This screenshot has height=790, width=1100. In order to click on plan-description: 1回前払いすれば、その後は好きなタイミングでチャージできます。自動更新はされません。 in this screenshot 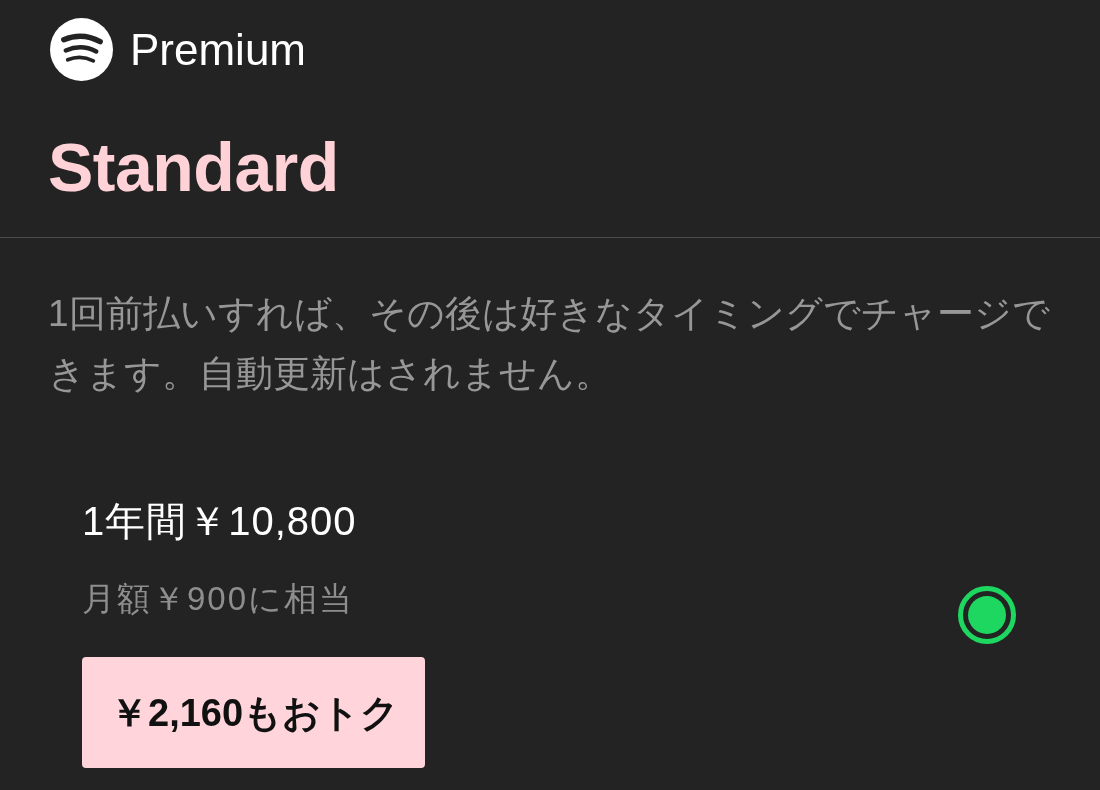, I will do `click(549, 344)`.